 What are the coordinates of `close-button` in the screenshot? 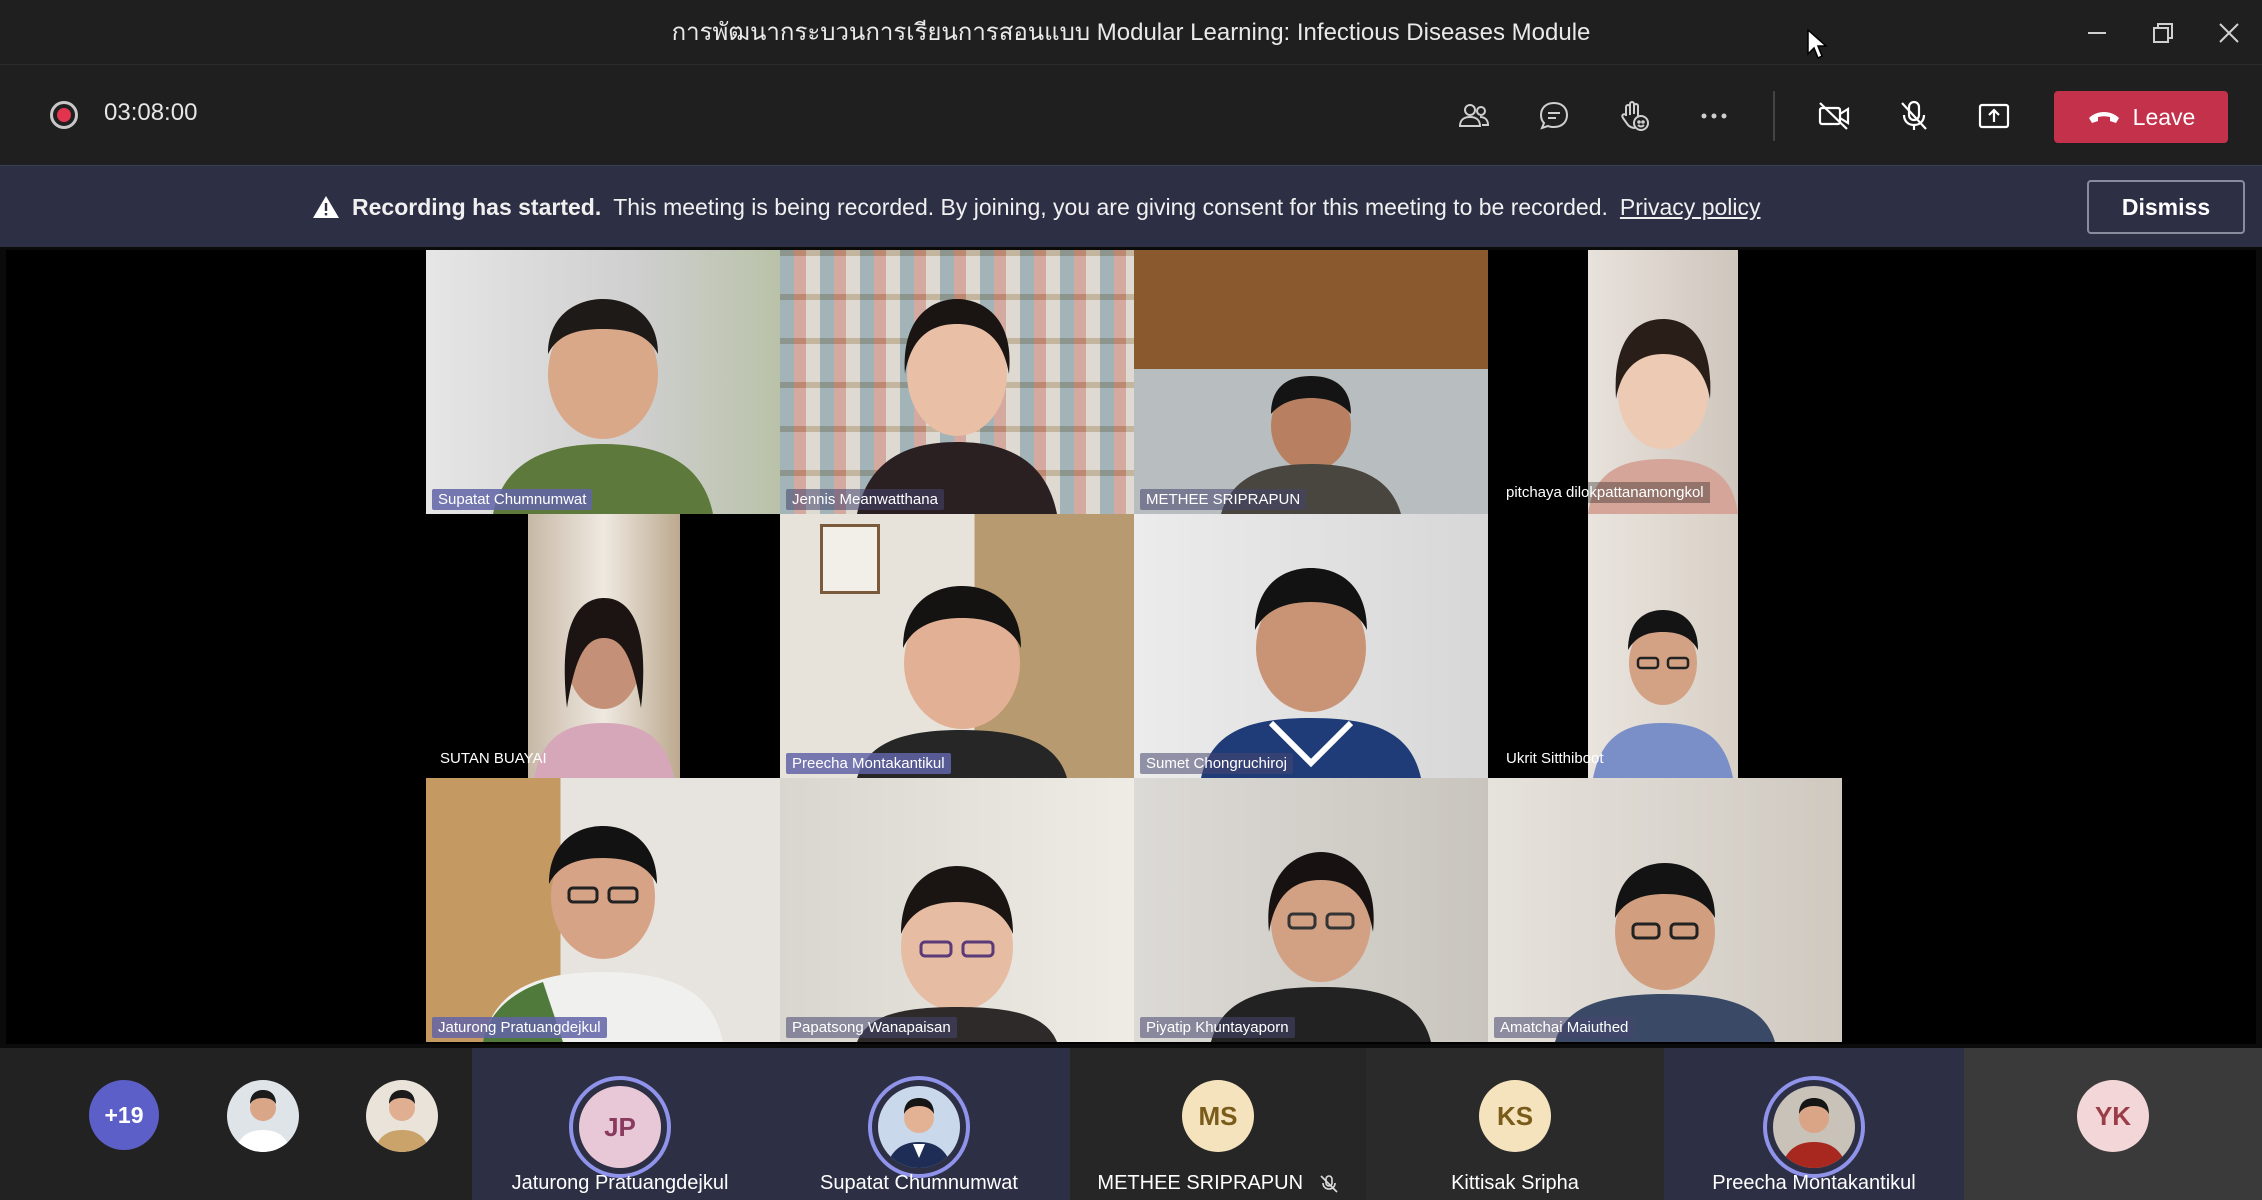 It's located at (2229, 32).